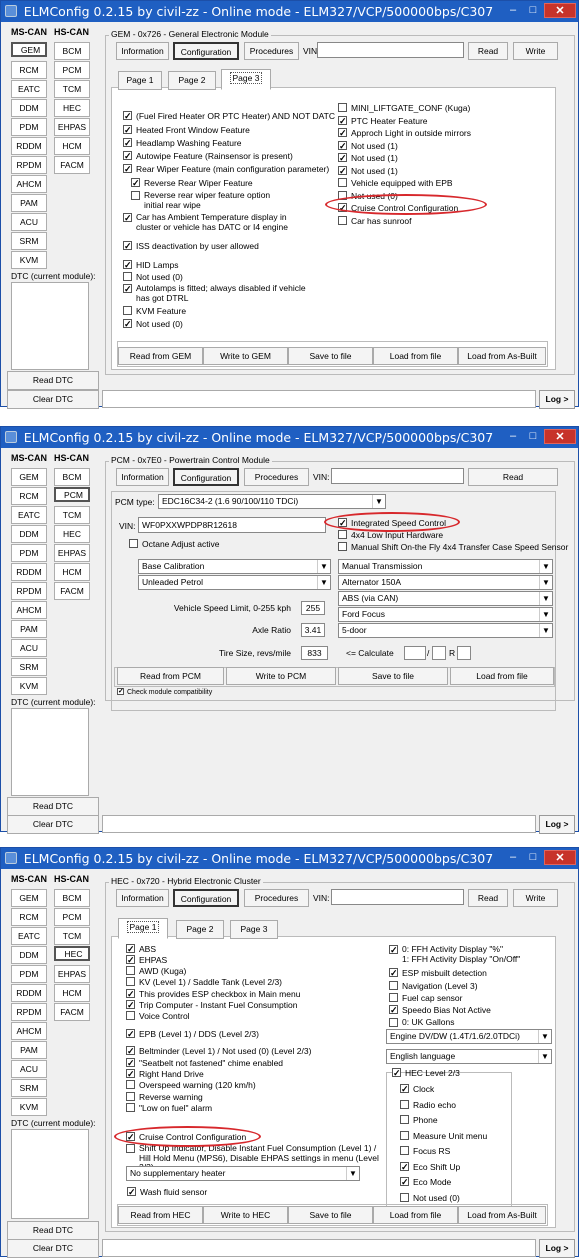  Describe the element at coordinates (160, 356) in the screenshot. I see `read-from-gem-button: Read from GEM` at that location.